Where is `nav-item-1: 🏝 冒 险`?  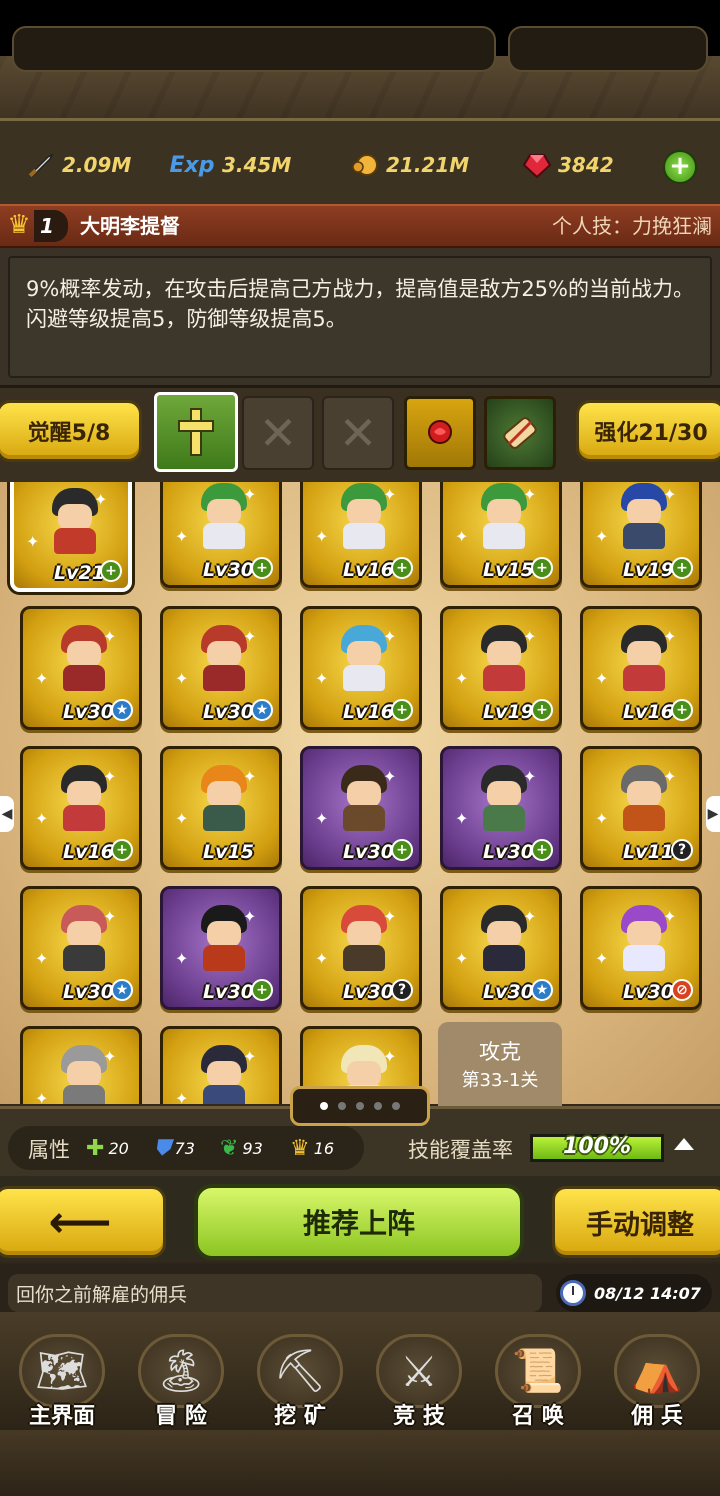
nav-item-1: 🏝 冒 险 is located at coordinates (181, 1372).